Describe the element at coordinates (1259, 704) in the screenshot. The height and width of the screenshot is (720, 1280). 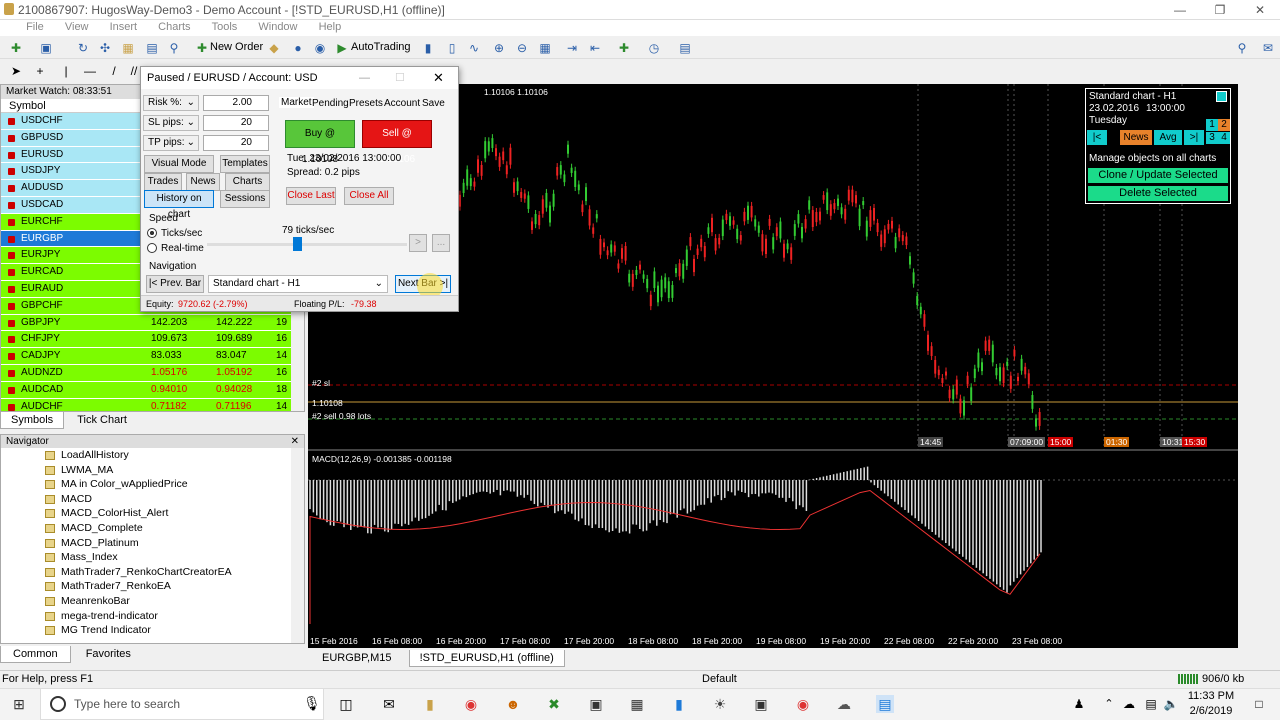
I see `notifications-icon: □` at that location.